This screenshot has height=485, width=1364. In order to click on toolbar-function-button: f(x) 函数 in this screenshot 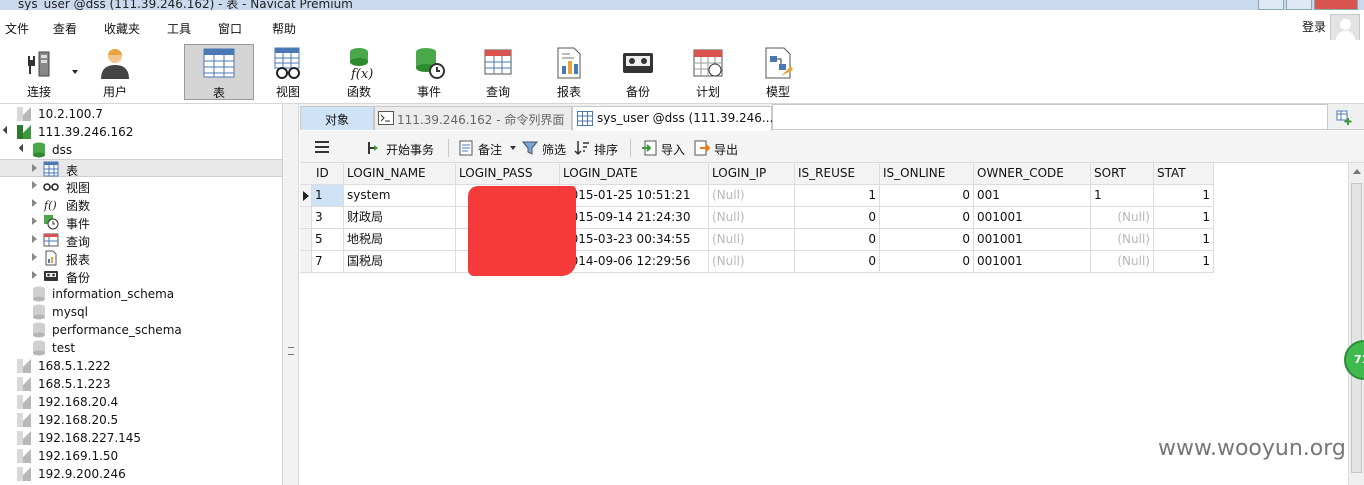, I will do `click(359, 72)`.